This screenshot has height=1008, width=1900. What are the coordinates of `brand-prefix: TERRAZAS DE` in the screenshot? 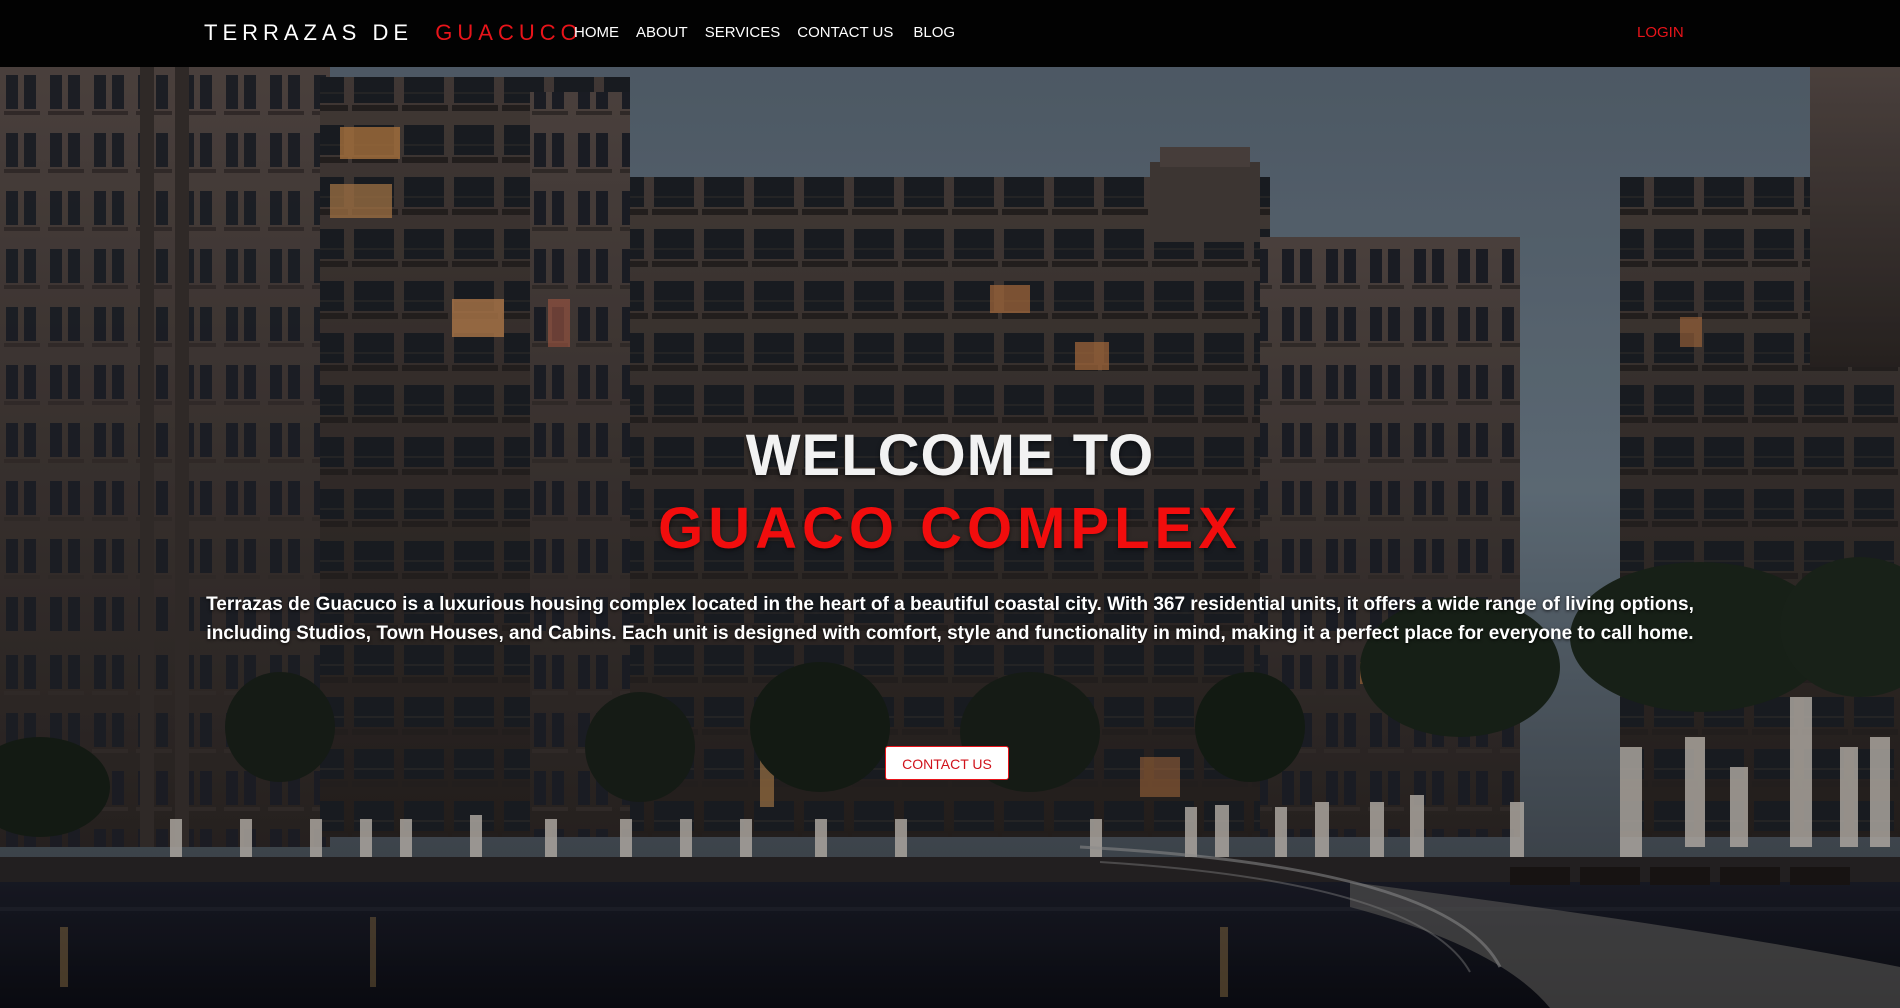 It's located at (309, 32).